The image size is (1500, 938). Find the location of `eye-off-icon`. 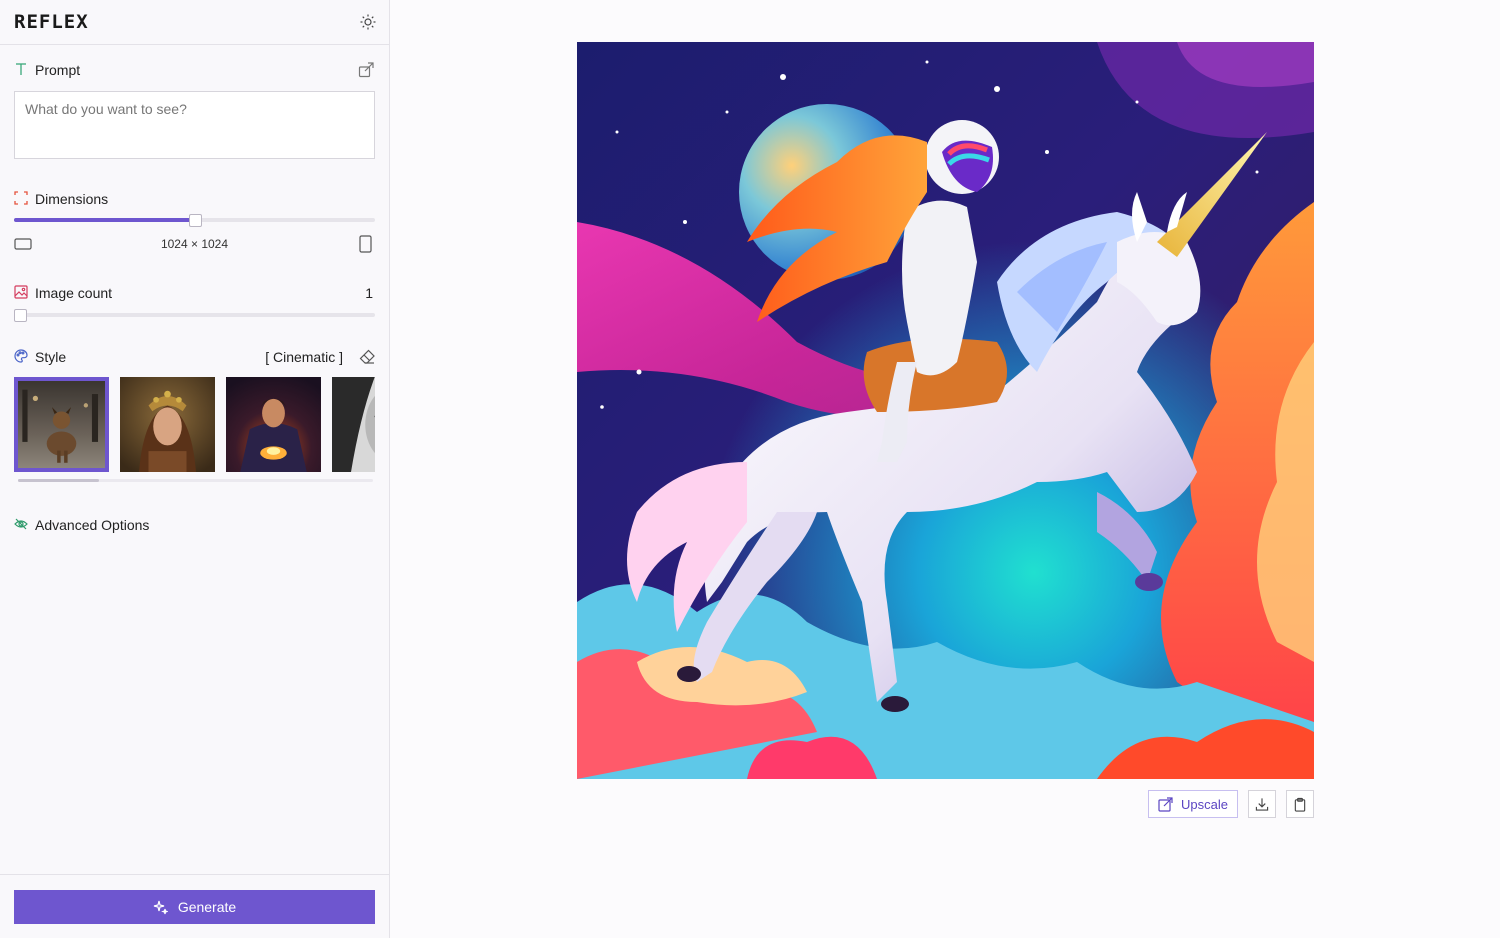

eye-off-icon is located at coordinates (21, 524).